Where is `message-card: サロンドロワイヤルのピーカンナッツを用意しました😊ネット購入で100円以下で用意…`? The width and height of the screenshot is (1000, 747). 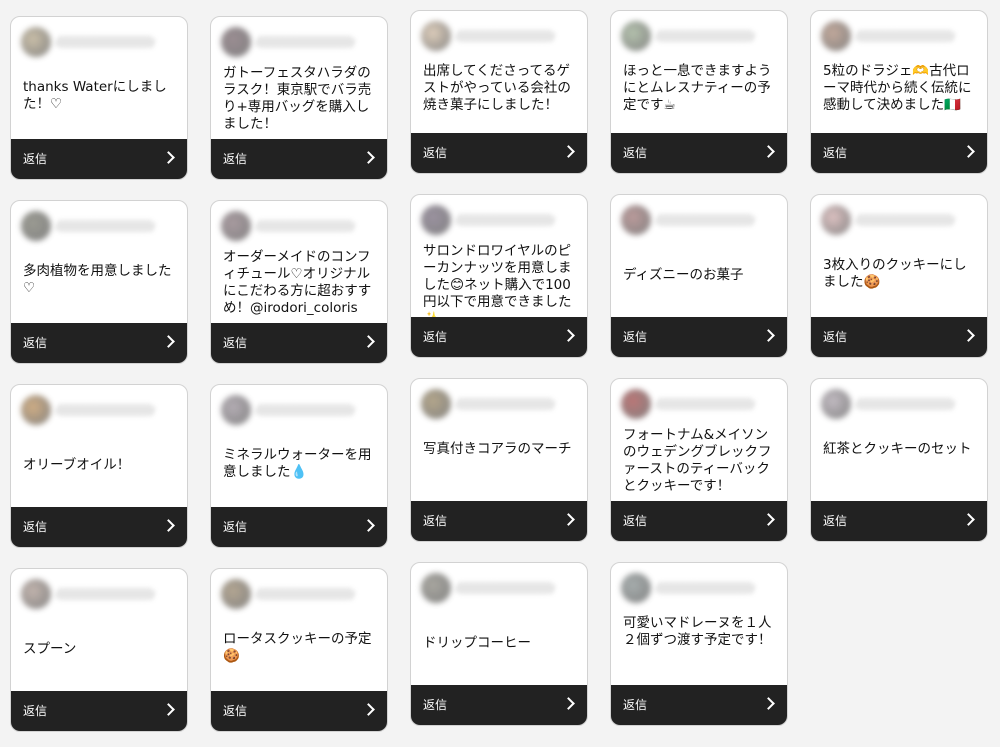 message-card: サロンドロワイヤルのピーカンナッツを用意しました😊ネット購入で100円以下で用意… is located at coordinates (499, 276).